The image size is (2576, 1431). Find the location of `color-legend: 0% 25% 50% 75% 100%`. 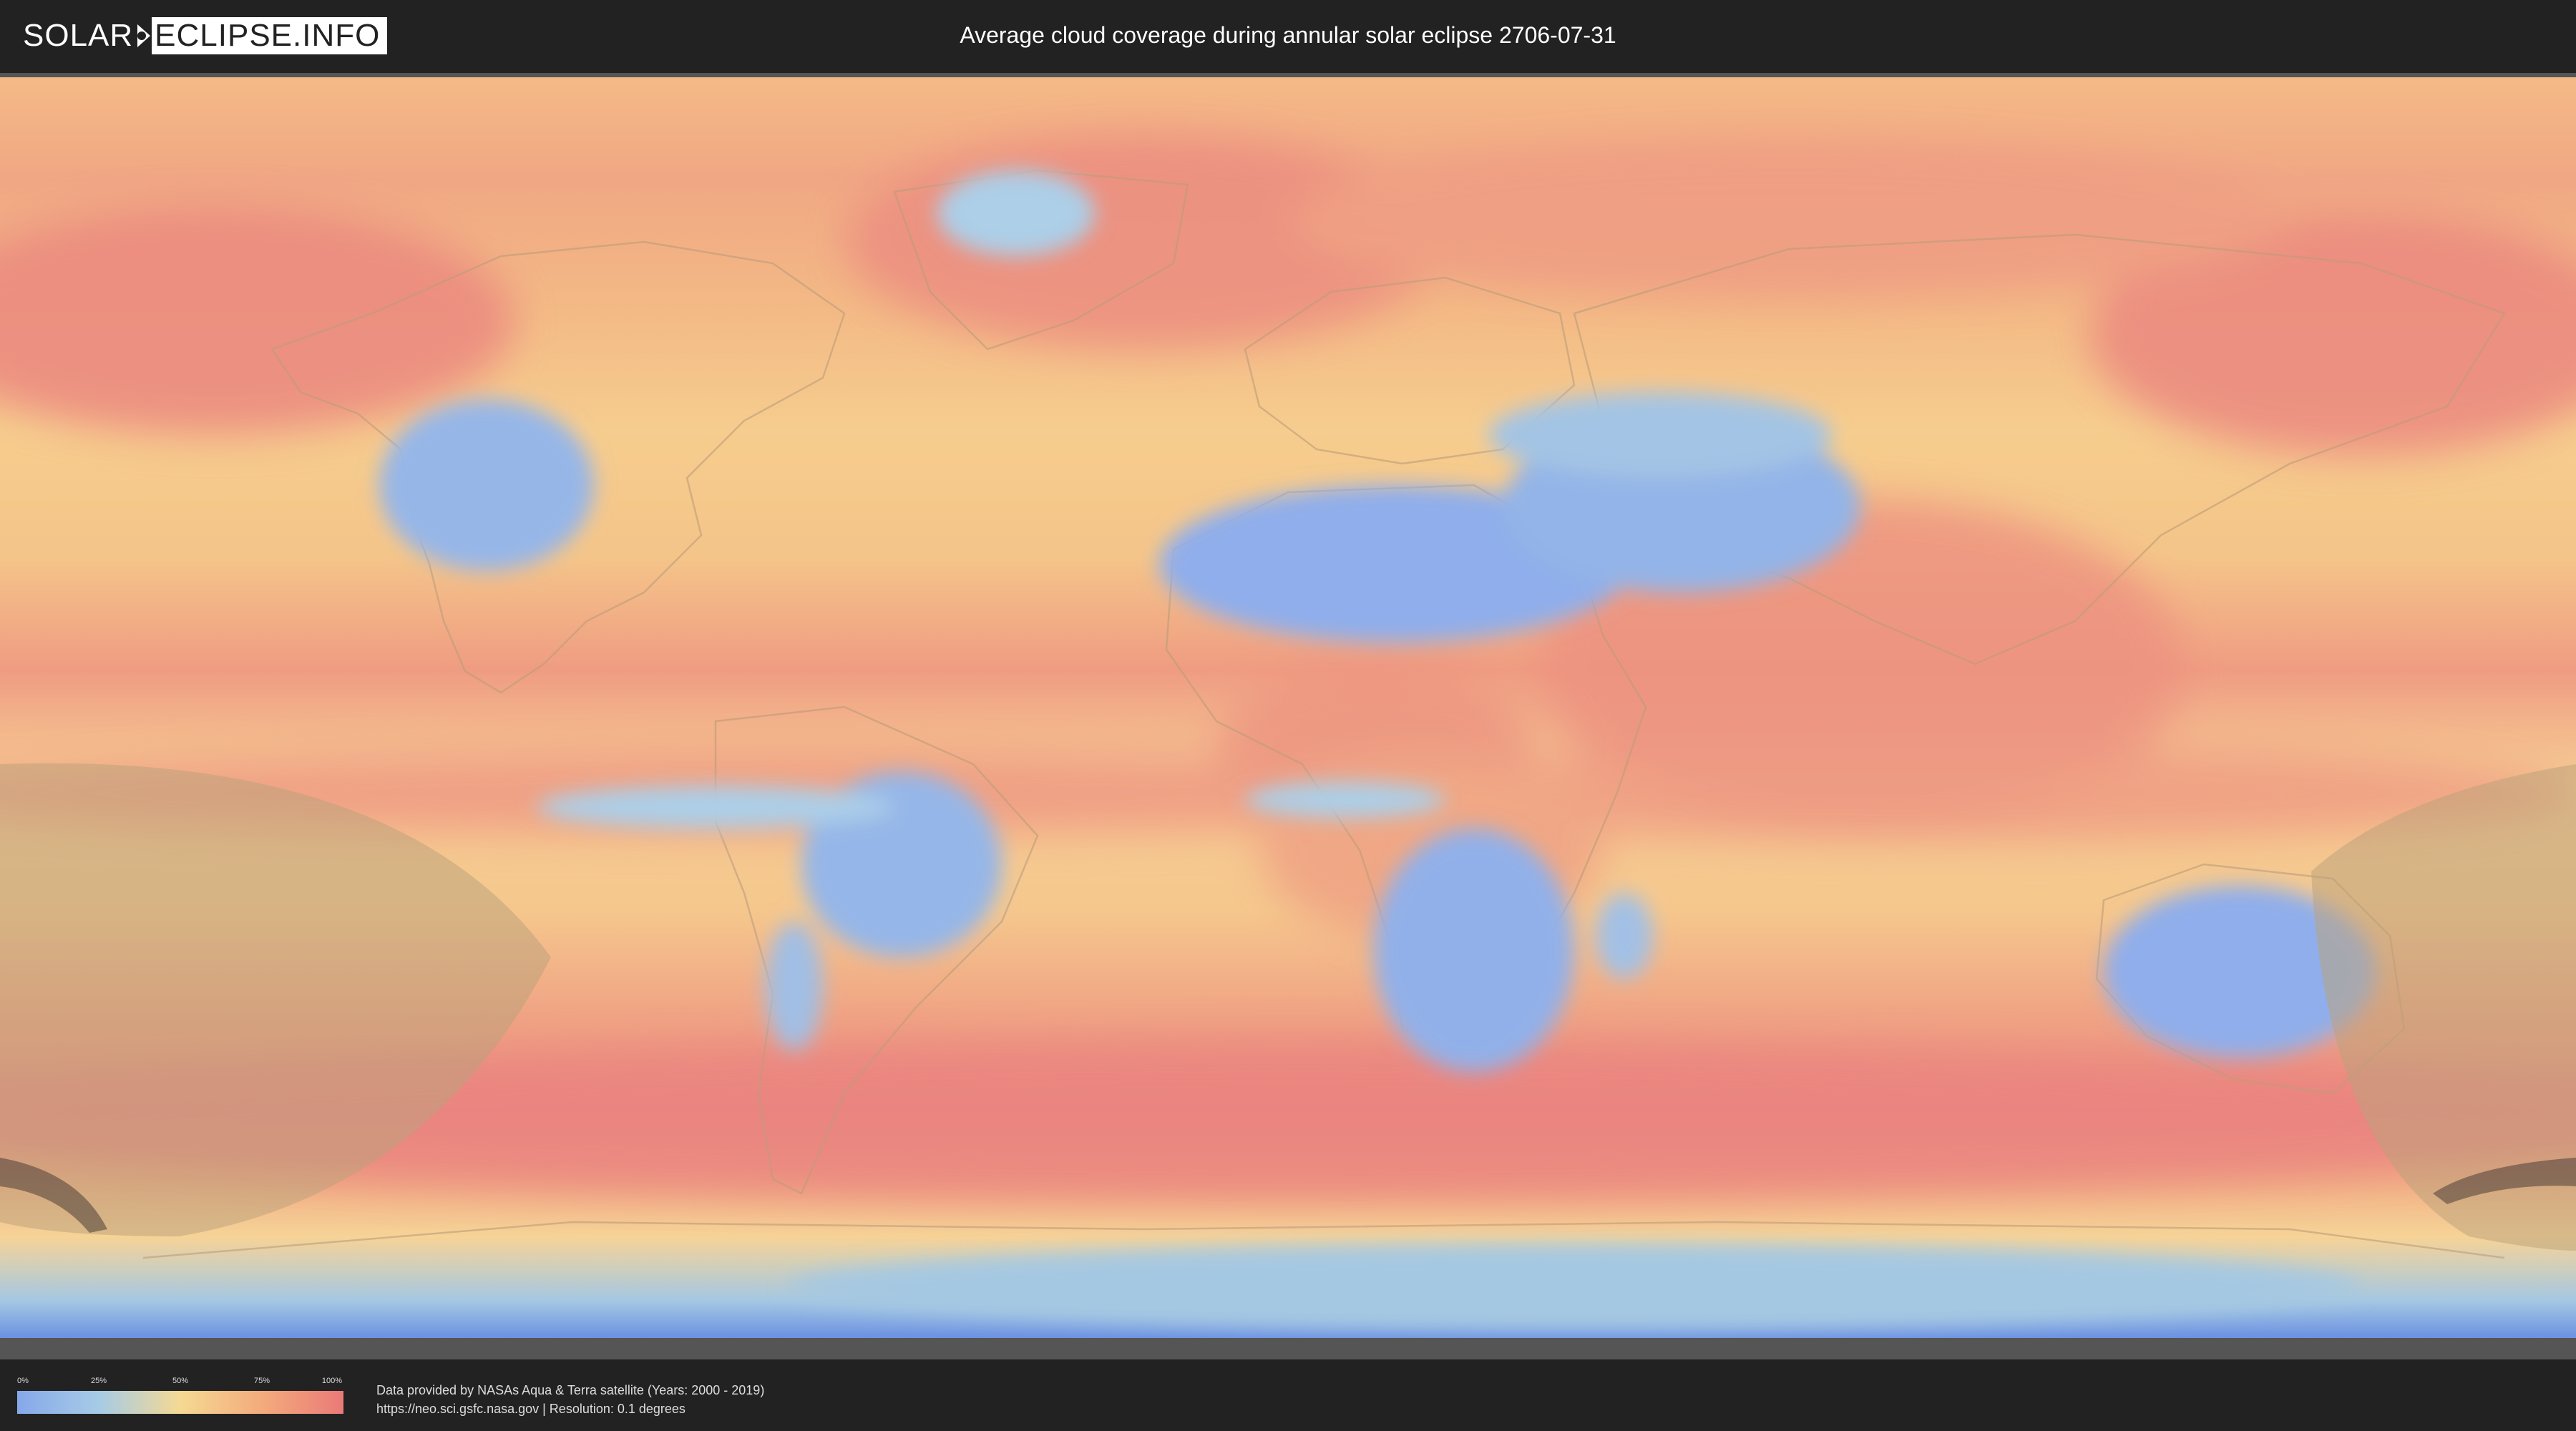

color-legend: 0% 25% 50% 75% 100% is located at coordinates (180, 1395).